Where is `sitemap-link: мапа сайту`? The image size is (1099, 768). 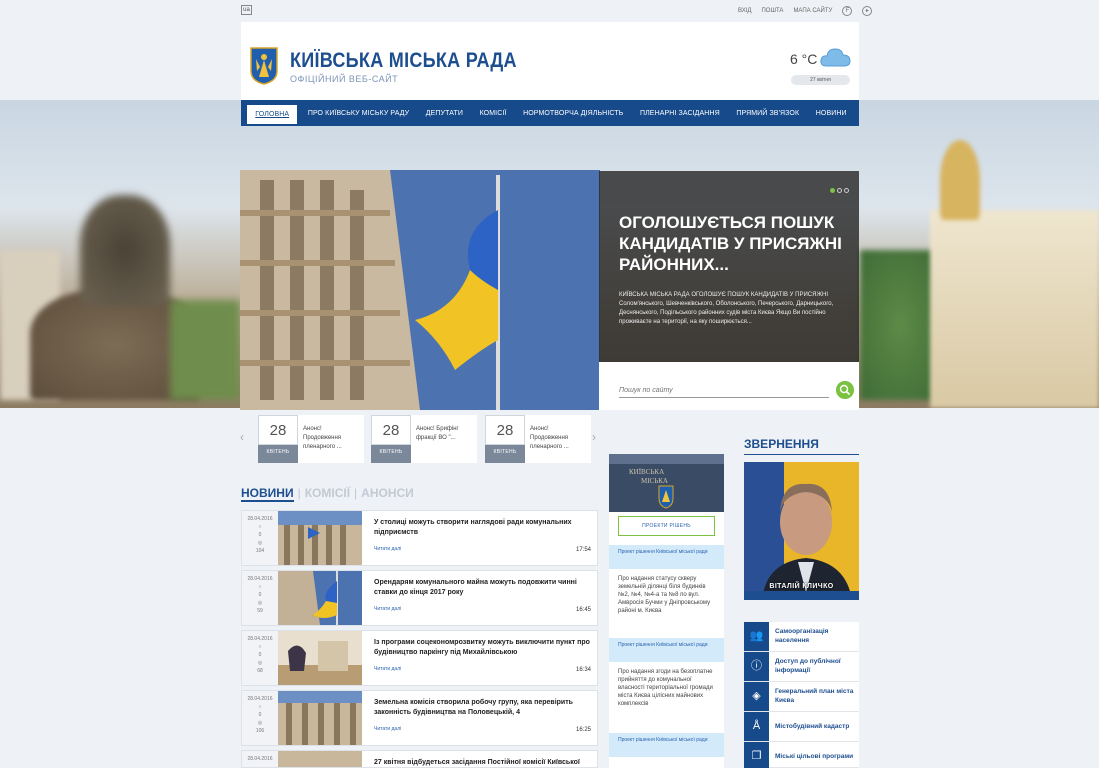 sitemap-link: мапа сайту is located at coordinates (812, 11).